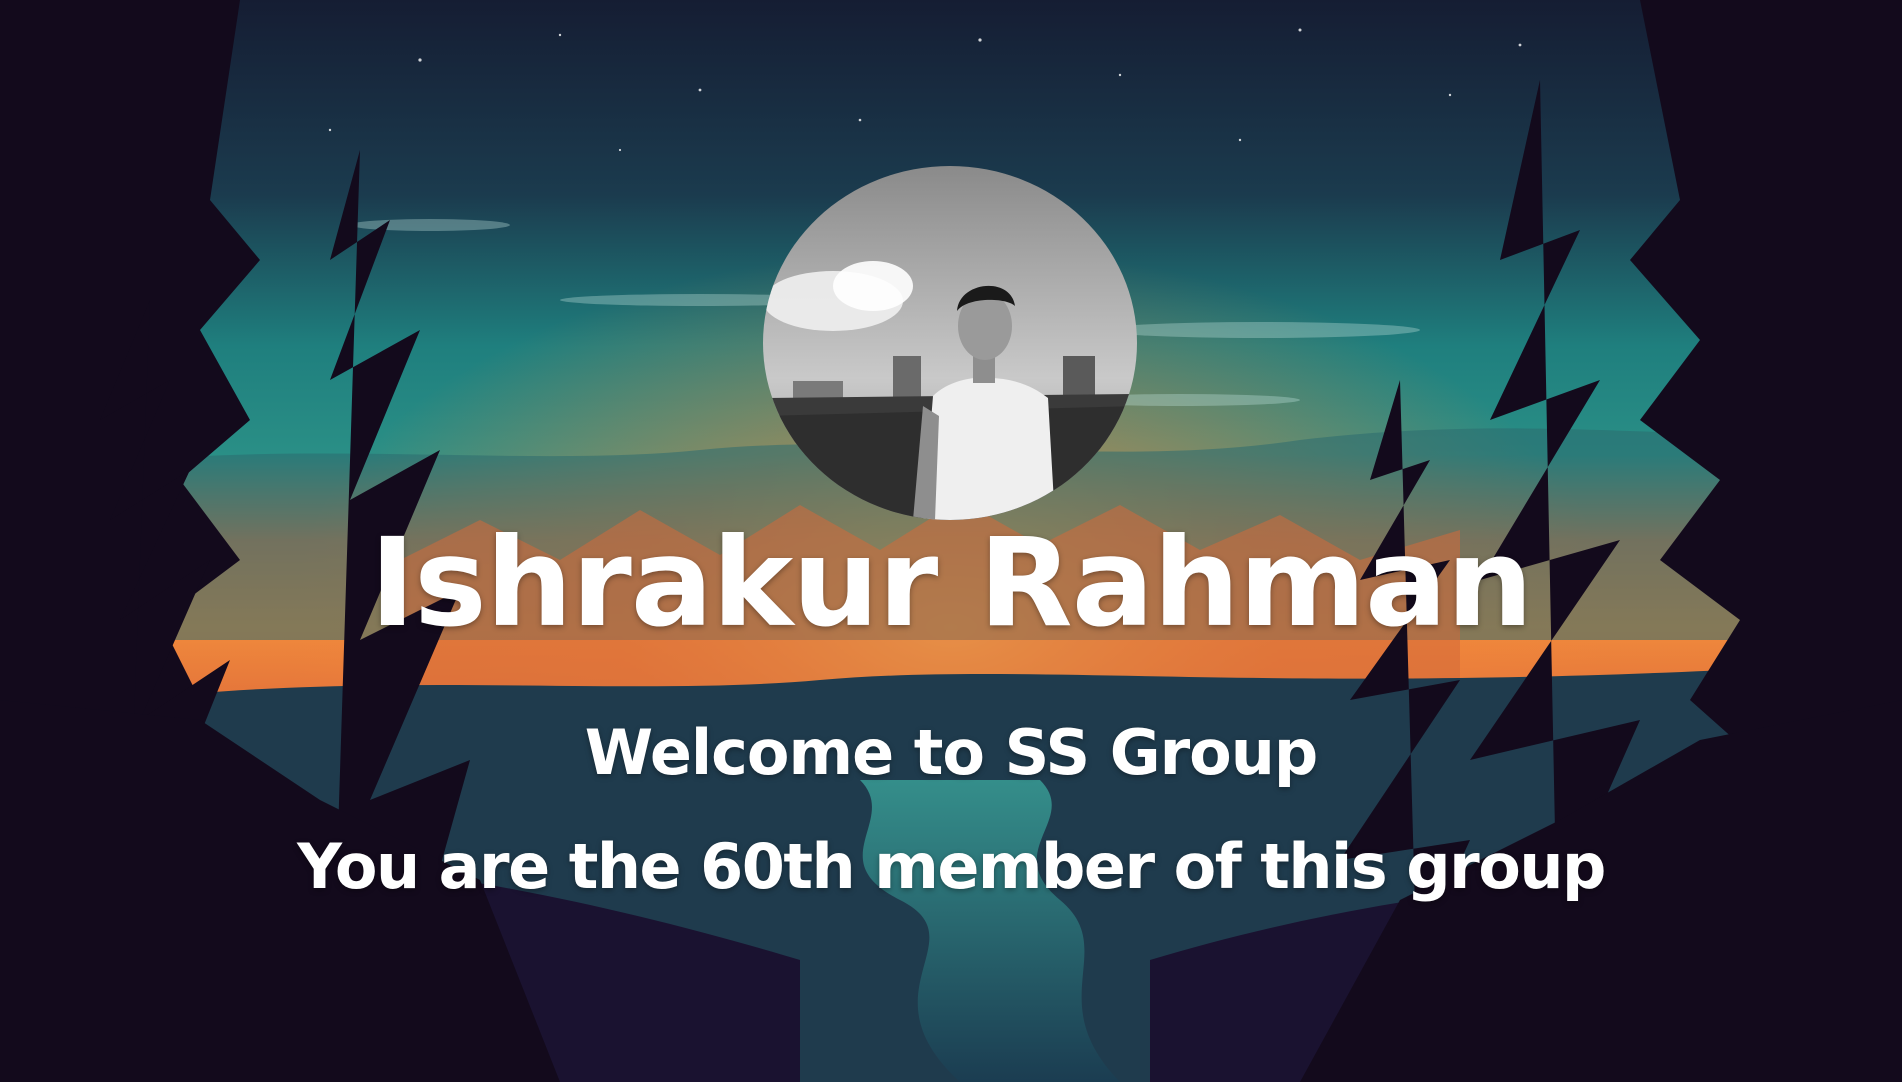 The image size is (1902, 1082). Describe the element at coordinates (951, 752) in the screenshot. I see `welcome-message: Welcome to SS Group` at that location.